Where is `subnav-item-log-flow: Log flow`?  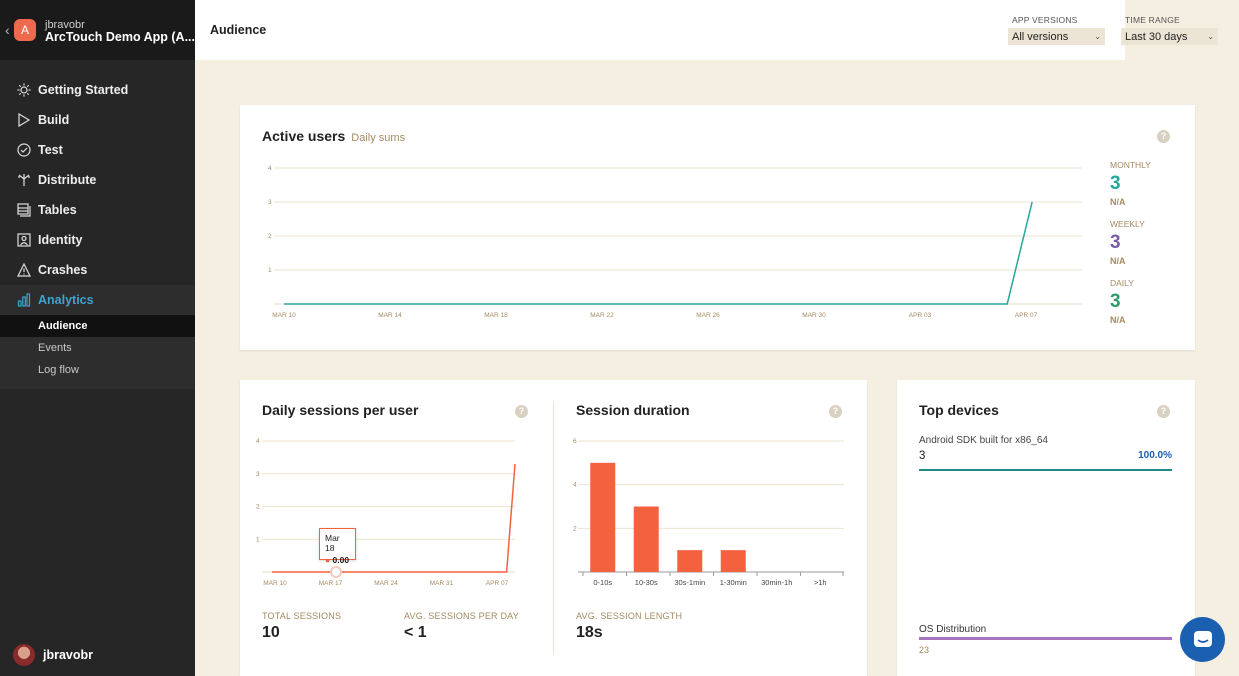 subnav-item-log-flow: Log flow is located at coordinates (97, 370).